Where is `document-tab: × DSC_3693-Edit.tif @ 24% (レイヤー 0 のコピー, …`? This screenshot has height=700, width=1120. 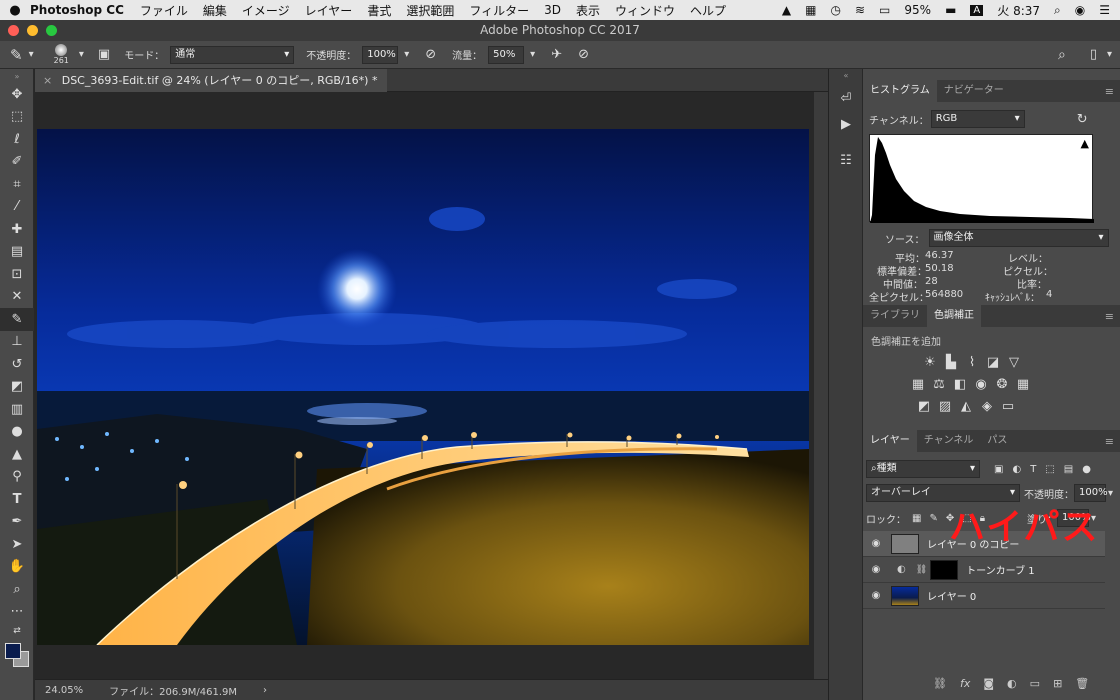
document-tab: × DSC_3693-Edit.tif @ 24% (レイヤー 0 のコピー, … is located at coordinates (211, 80).